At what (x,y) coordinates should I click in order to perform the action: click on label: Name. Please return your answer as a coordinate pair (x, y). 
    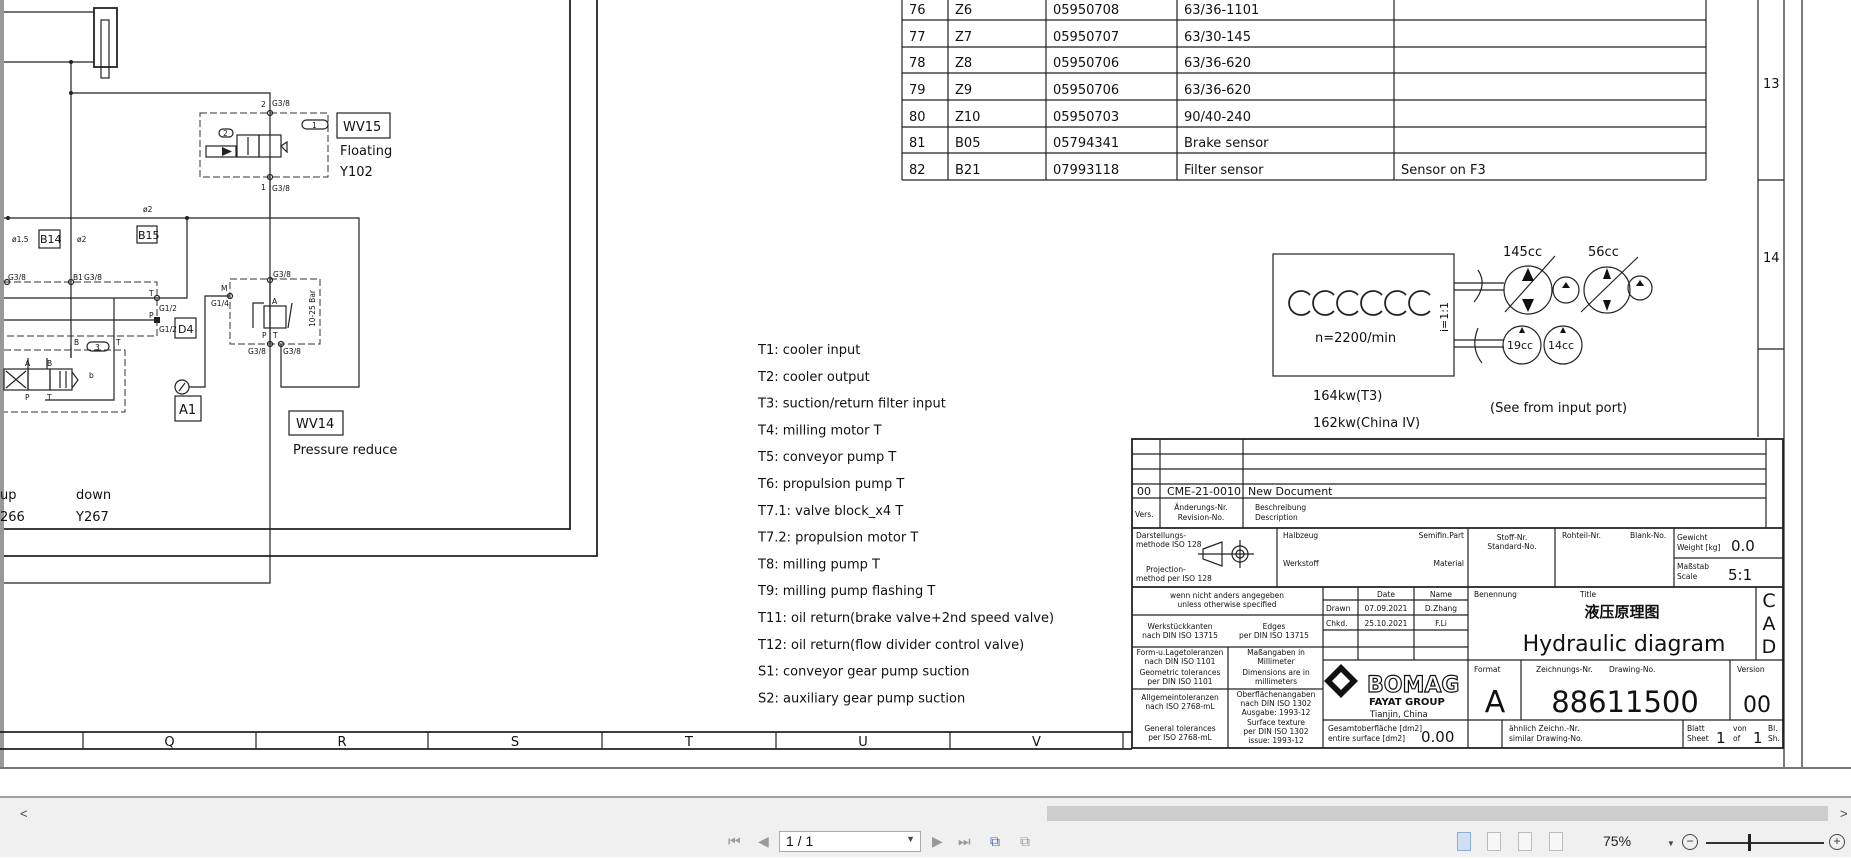
    Looking at the image, I should click on (1441, 594).